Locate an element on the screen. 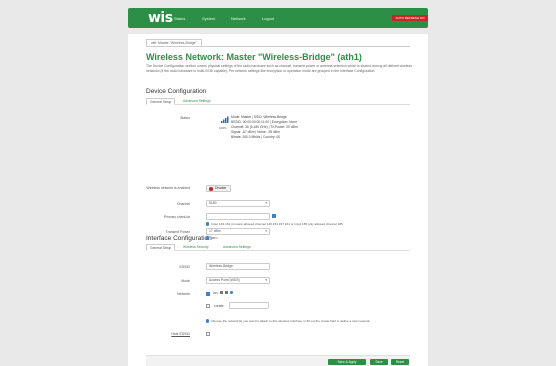 The width and height of the screenshot is (556, 366). channel-value: 5180 is located at coordinates (213, 203).